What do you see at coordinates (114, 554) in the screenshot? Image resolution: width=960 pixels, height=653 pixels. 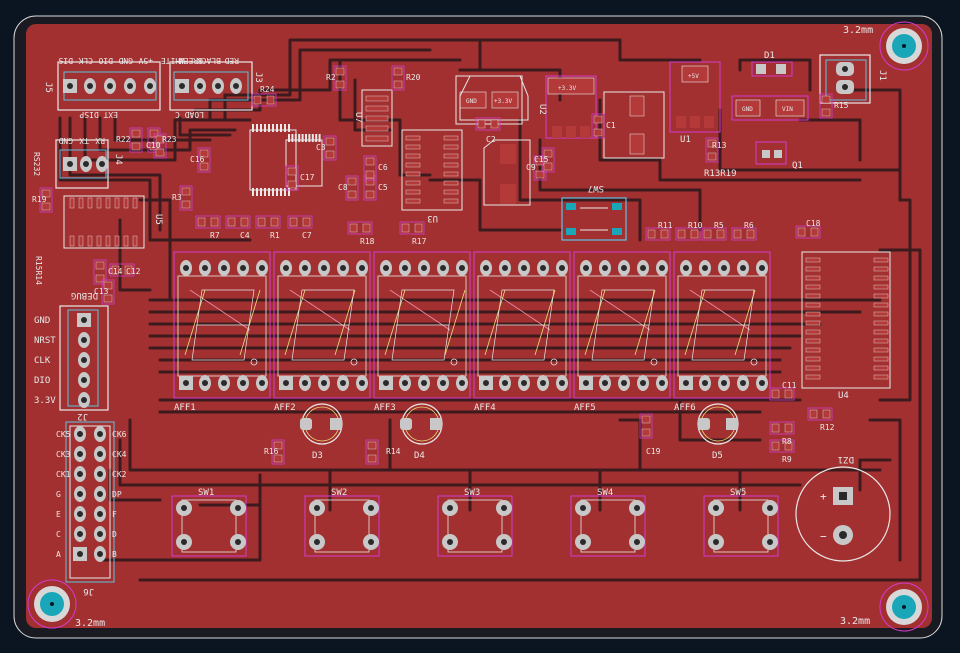 I see `j6-right-pin-label: B` at bounding box center [114, 554].